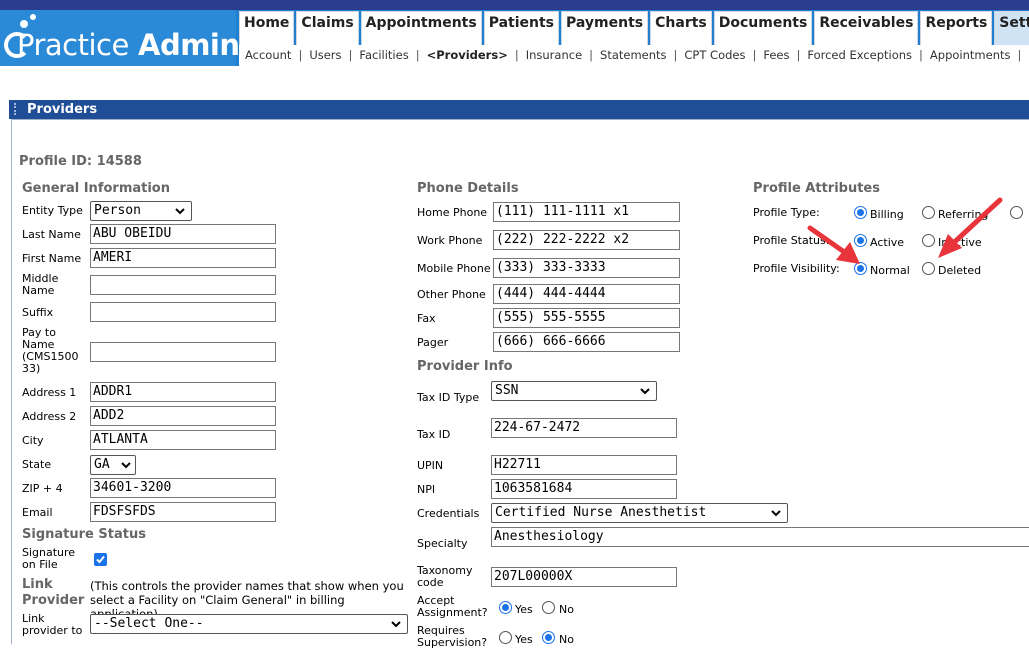 This screenshot has width=1029, height=649. Describe the element at coordinates (325, 55) in the screenshot. I see `subnav-users: Users` at that location.